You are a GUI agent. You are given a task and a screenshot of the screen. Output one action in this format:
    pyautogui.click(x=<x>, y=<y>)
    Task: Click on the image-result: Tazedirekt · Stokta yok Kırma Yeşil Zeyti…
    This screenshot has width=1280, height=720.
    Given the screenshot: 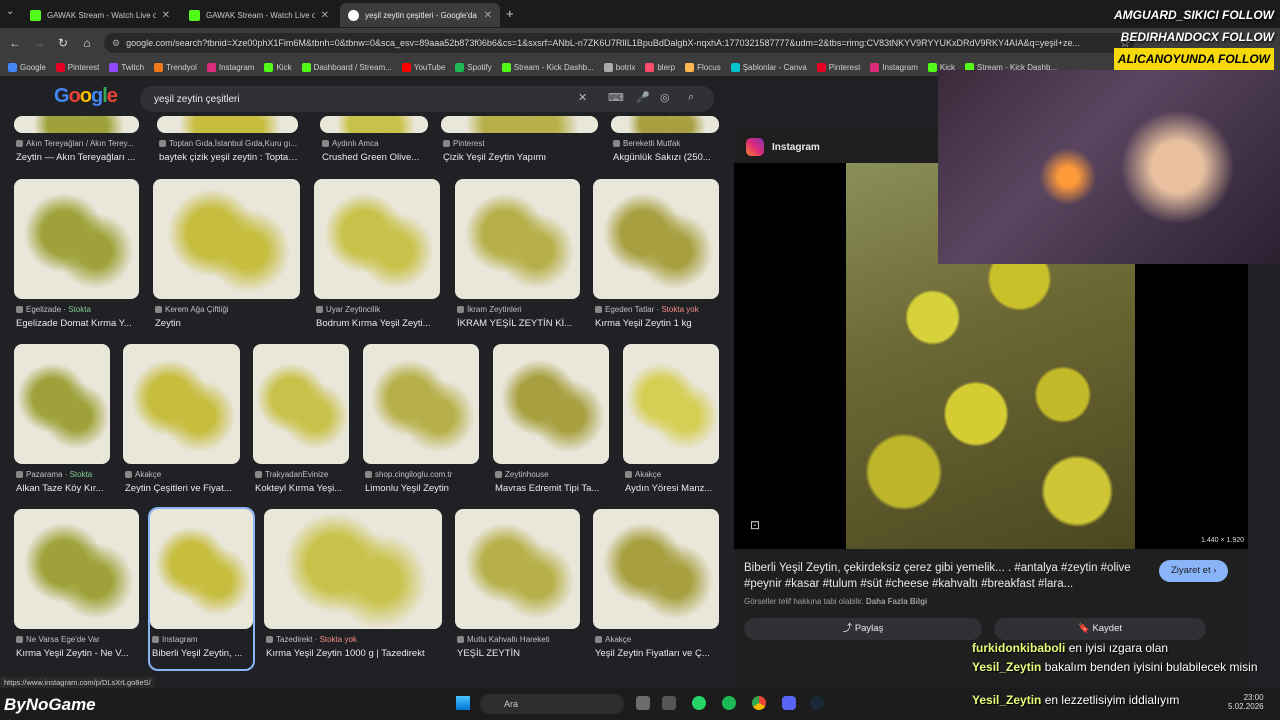 What is the action you would take?
    pyautogui.click(x=353, y=589)
    